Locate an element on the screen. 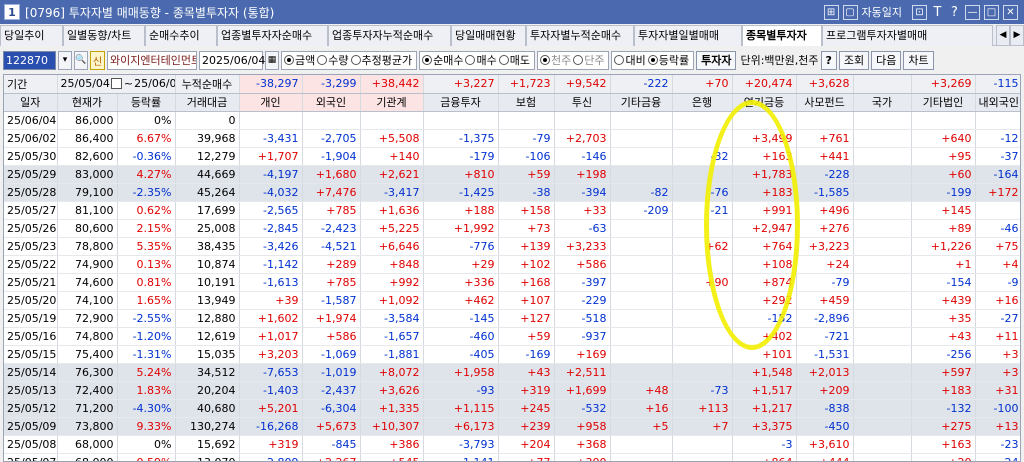  table-cell: 25/05/27 is located at coordinates (31, 210).